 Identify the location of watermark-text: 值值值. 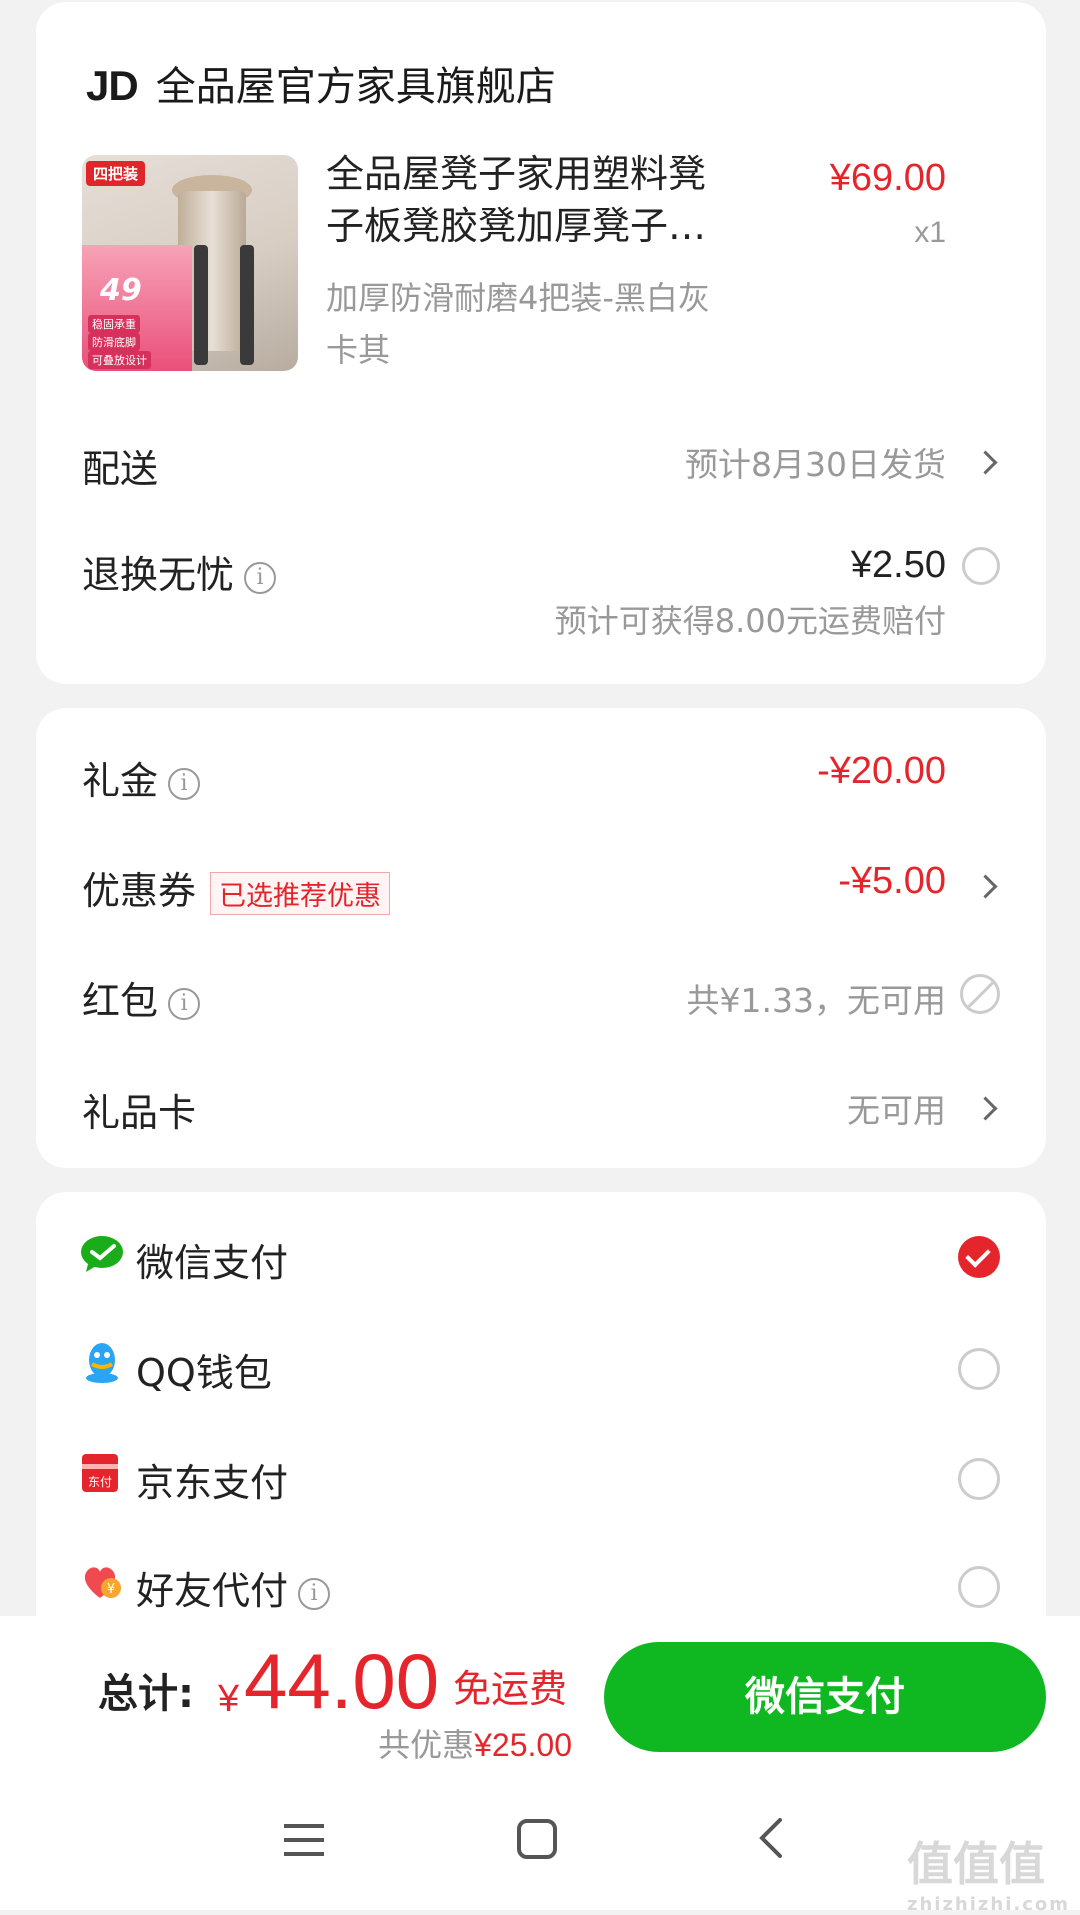
(975, 1864).